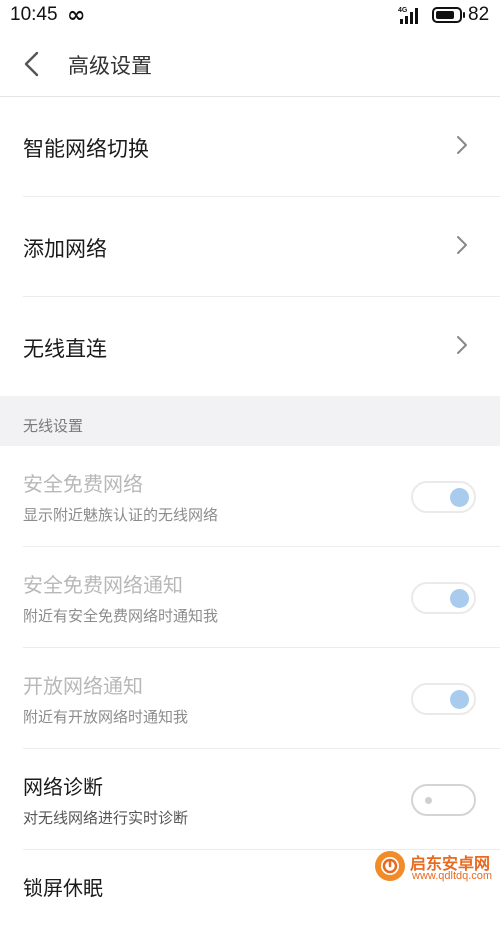  I want to click on watermark: 启东安卓网 www.qdltdq.com, so click(436, 868).